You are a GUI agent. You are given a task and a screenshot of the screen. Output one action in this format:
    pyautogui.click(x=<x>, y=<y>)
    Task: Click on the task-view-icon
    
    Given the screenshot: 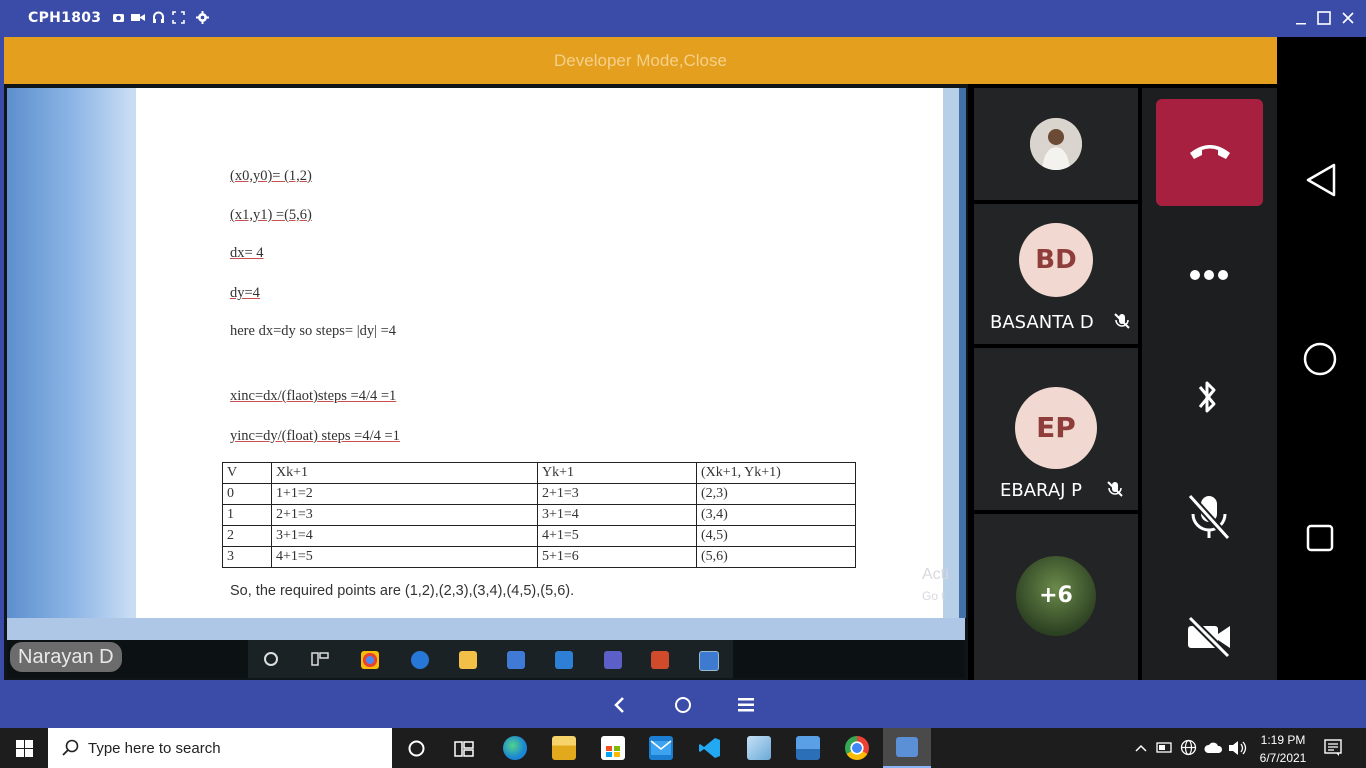 What is the action you would take?
    pyautogui.click(x=464, y=751)
    